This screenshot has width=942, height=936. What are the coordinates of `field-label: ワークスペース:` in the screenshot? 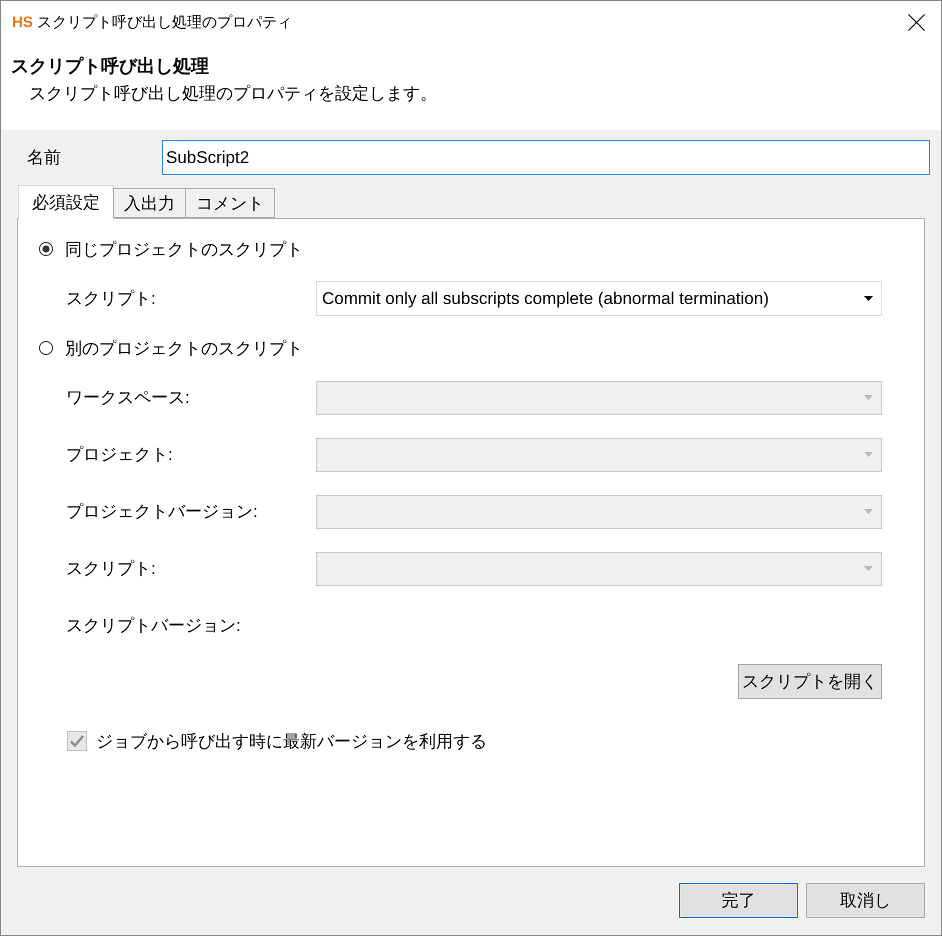 It's located at (128, 398).